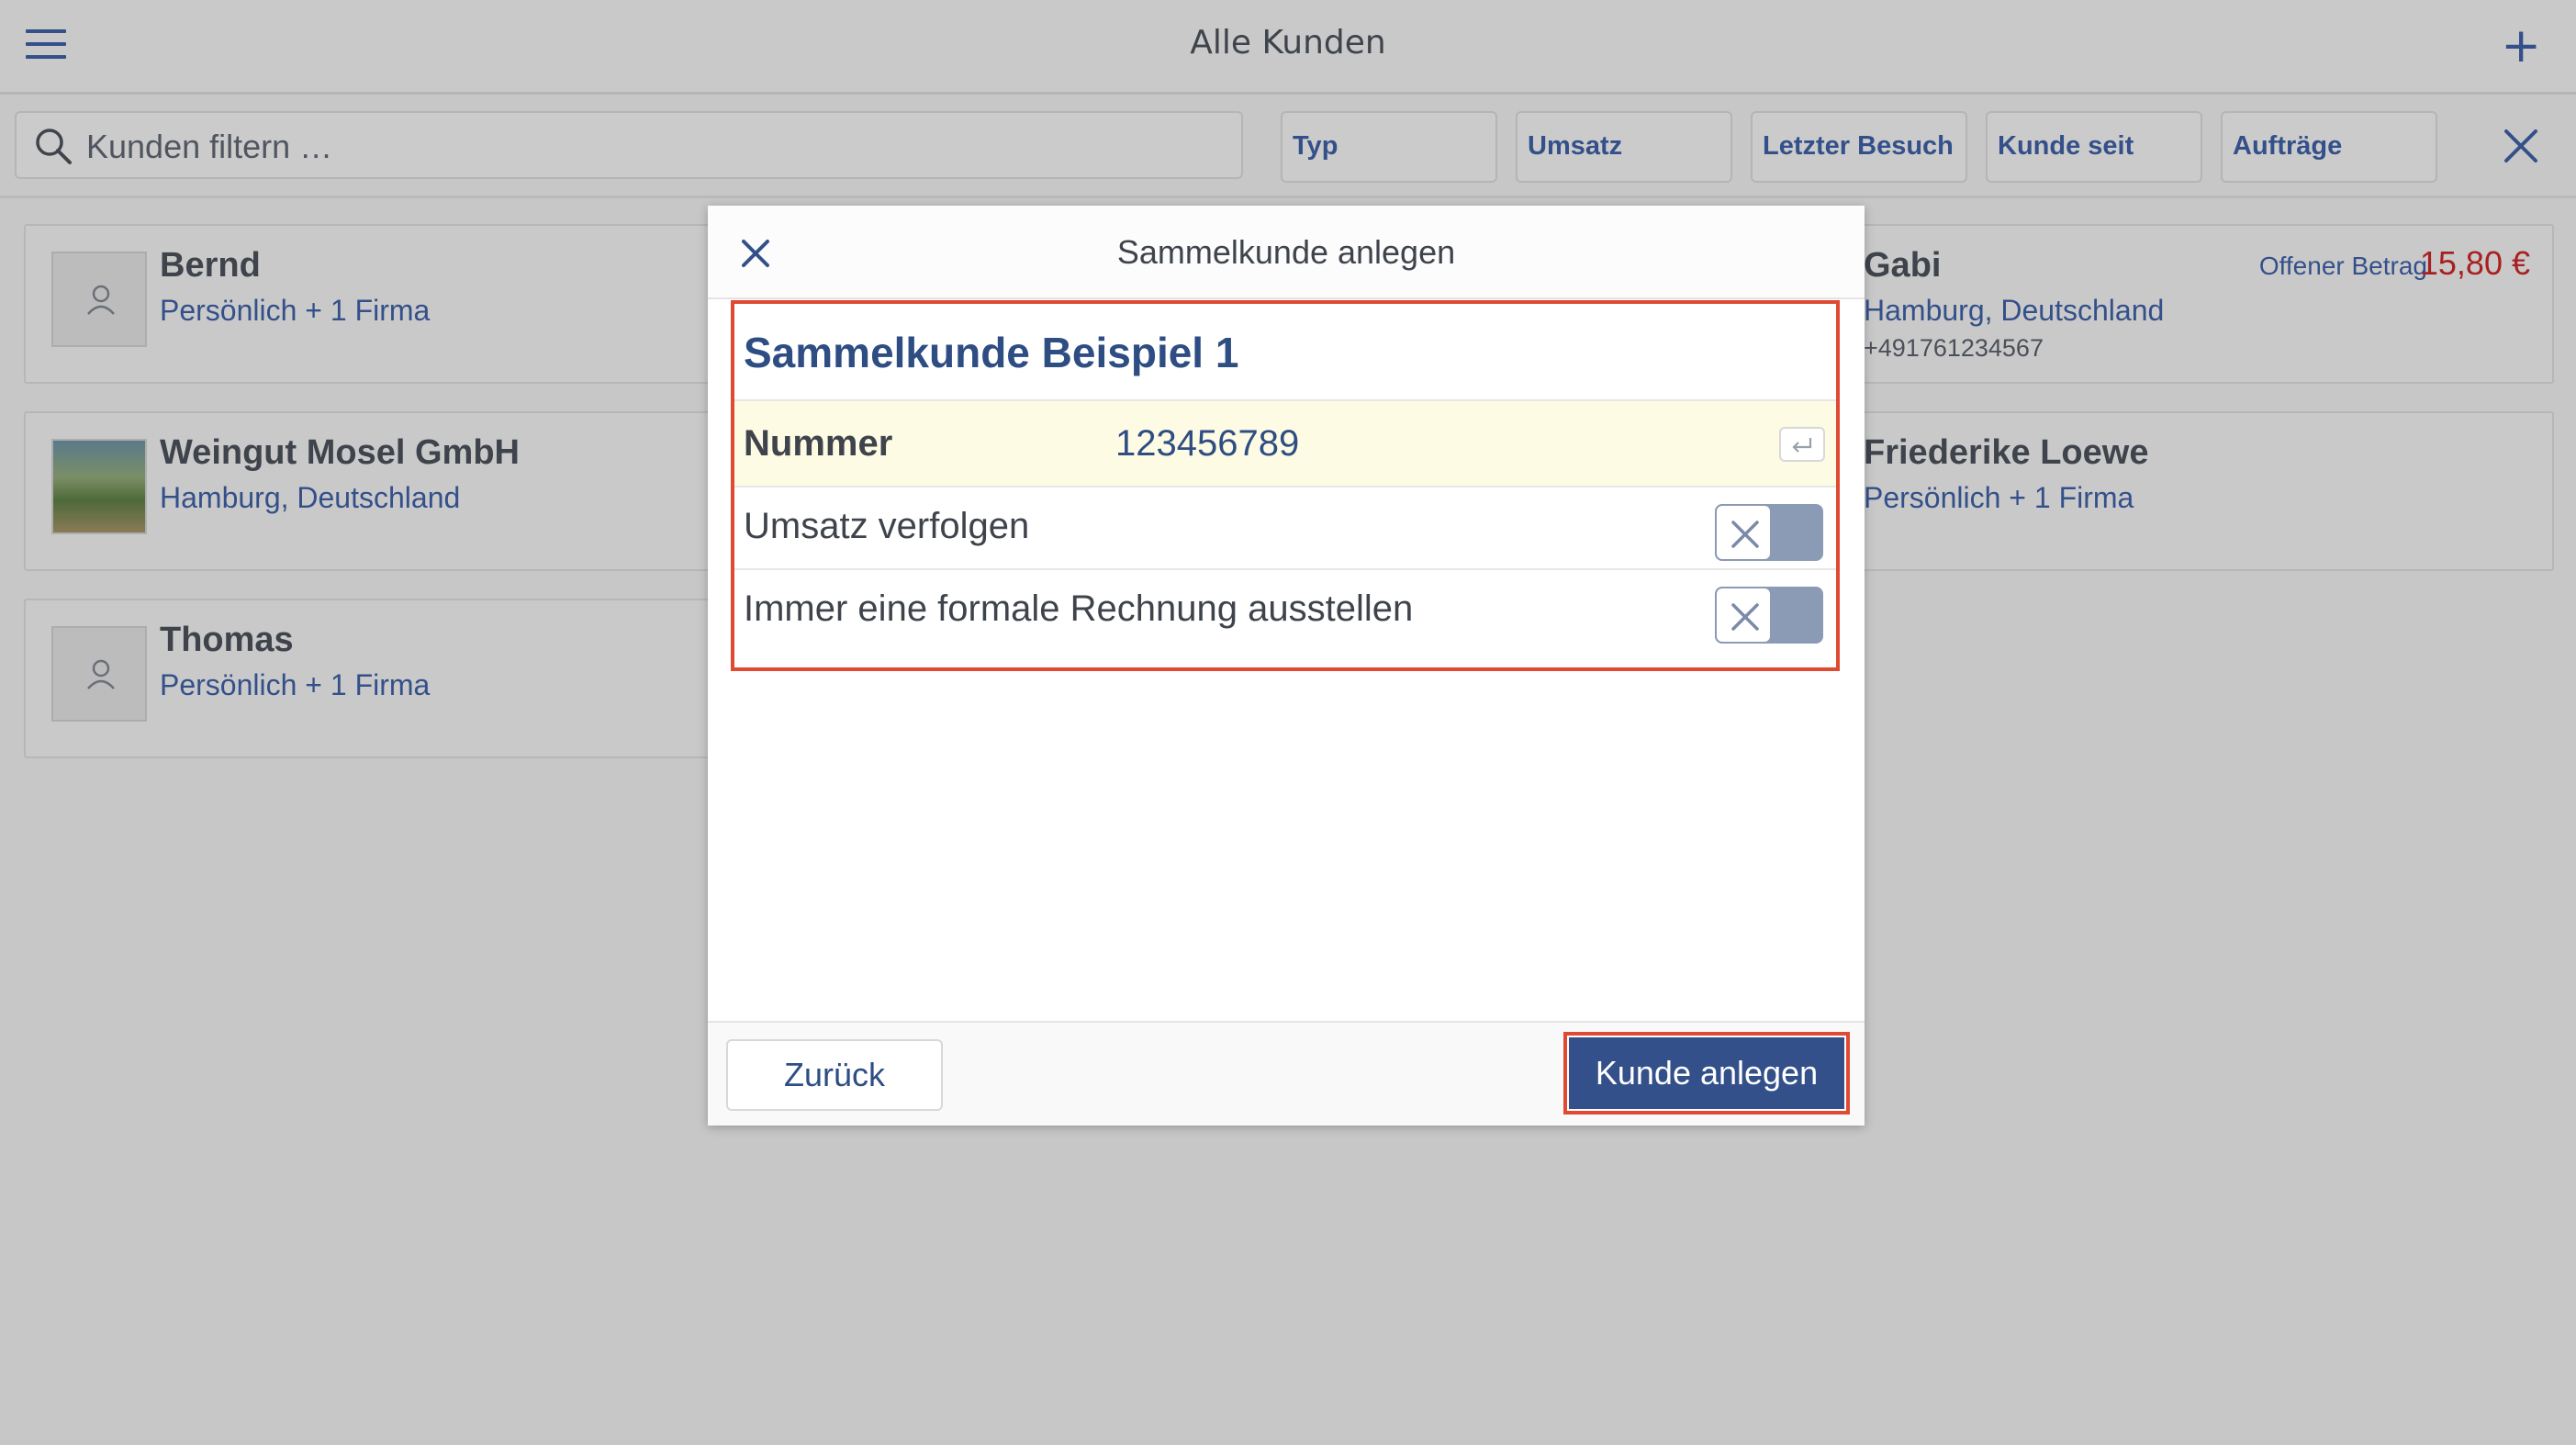 The height and width of the screenshot is (1445, 2576). I want to click on search-icon, so click(54, 146).